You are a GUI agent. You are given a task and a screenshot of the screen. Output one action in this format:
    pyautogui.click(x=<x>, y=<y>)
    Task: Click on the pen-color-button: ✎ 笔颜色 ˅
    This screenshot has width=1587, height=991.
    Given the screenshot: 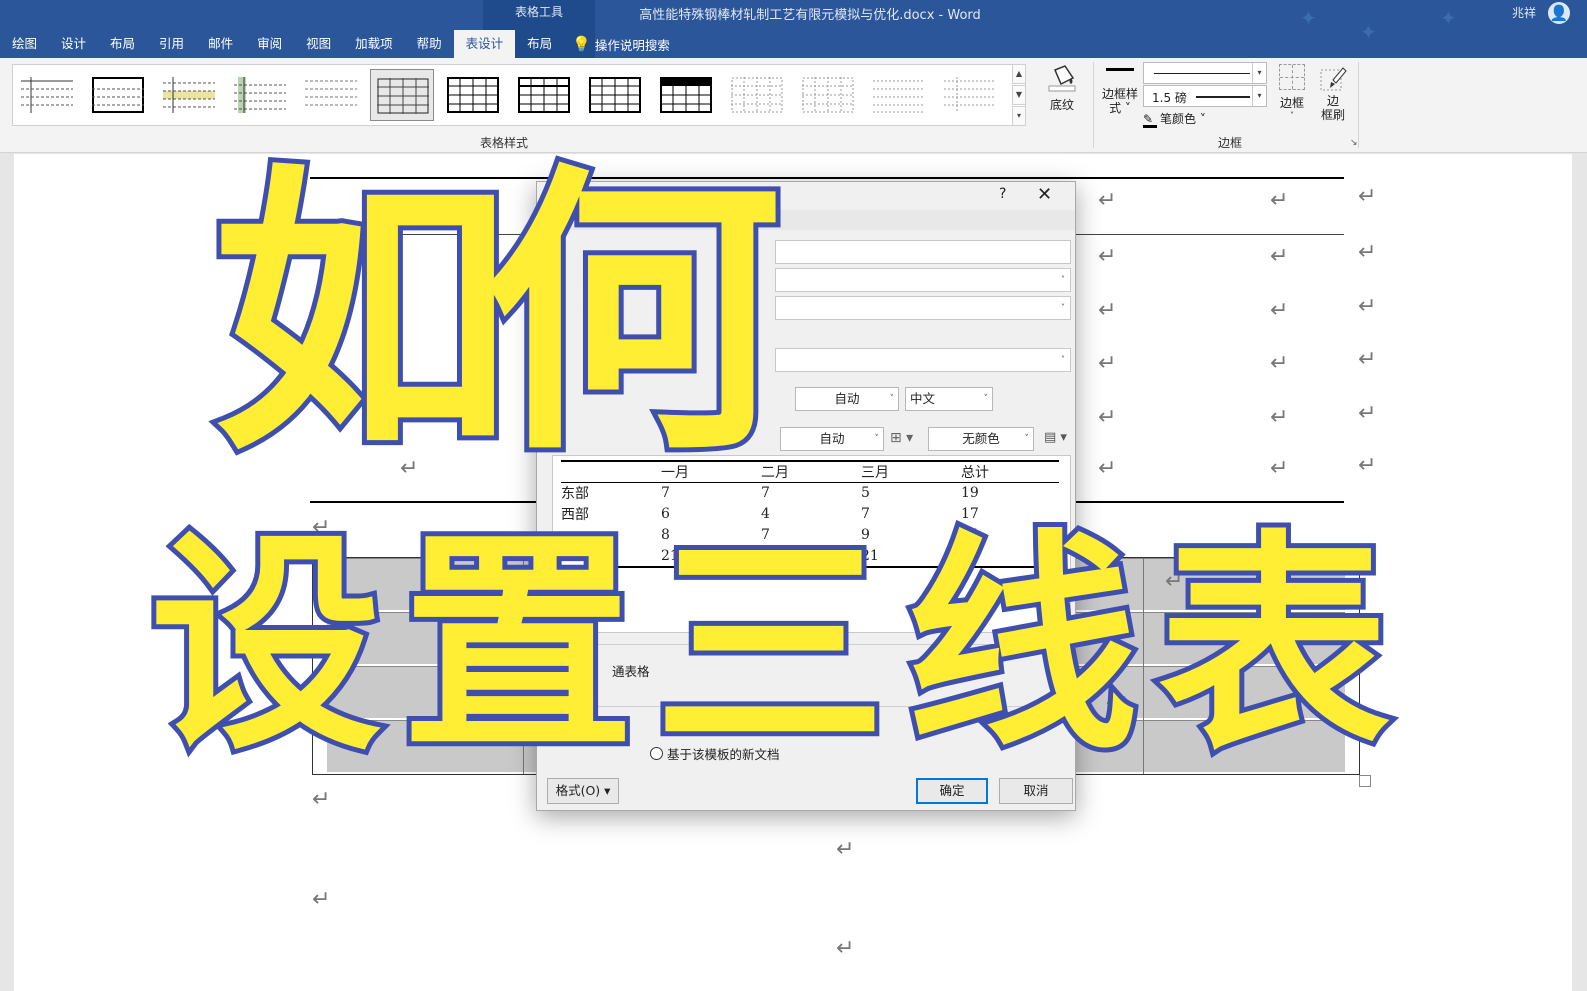 What is the action you would take?
    pyautogui.click(x=1174, y=119)
    